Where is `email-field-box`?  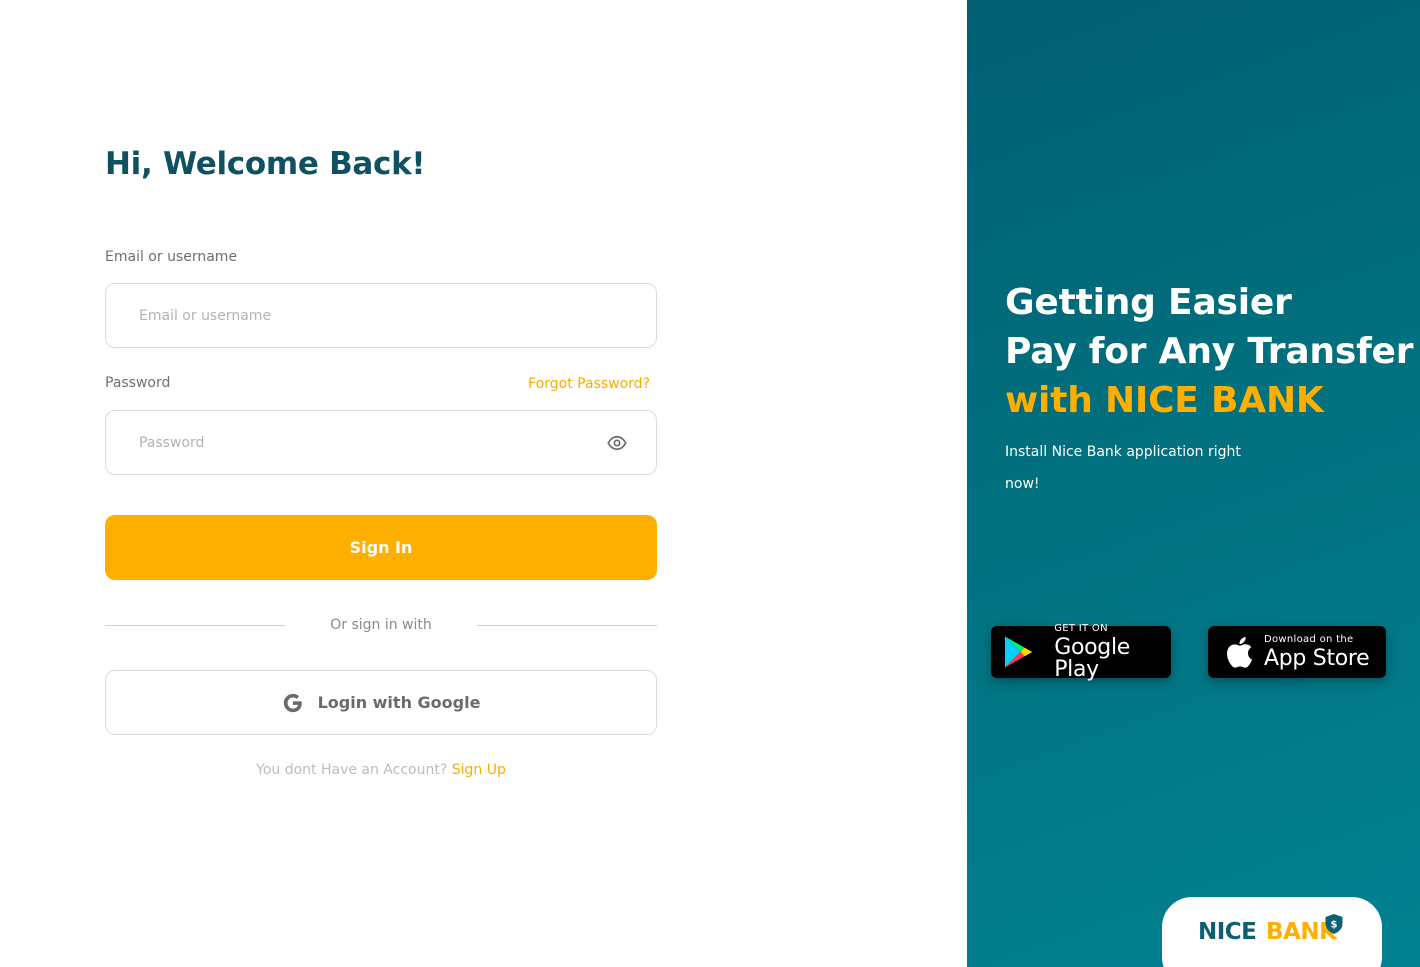 email-field-box is located at coordinates (381, 315).